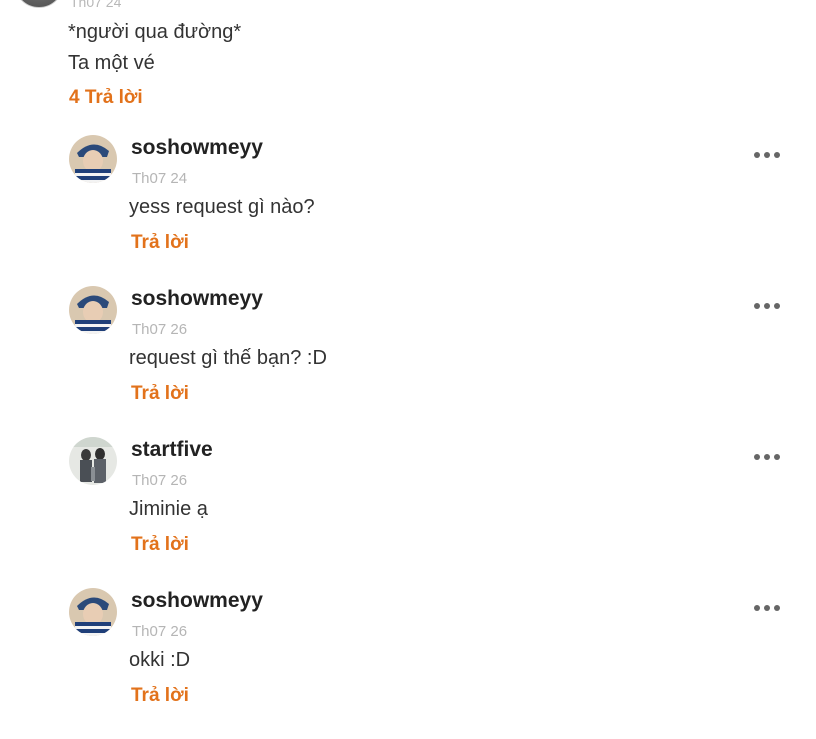  Describe the element at coordinates (106, 98) in the screenshot. I see `replies-count-link: 4 Trả lời` at that location.